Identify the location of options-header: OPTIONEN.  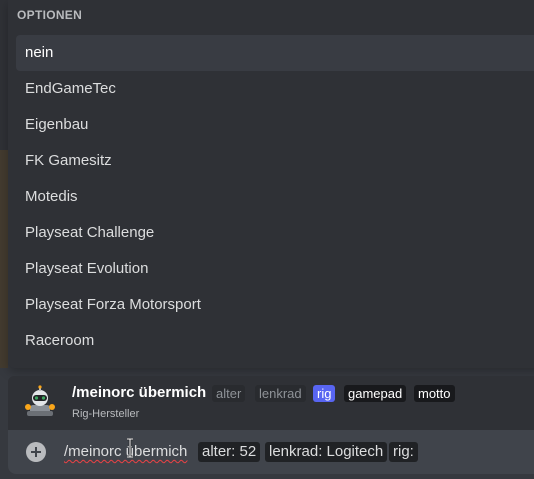
(50, 15).